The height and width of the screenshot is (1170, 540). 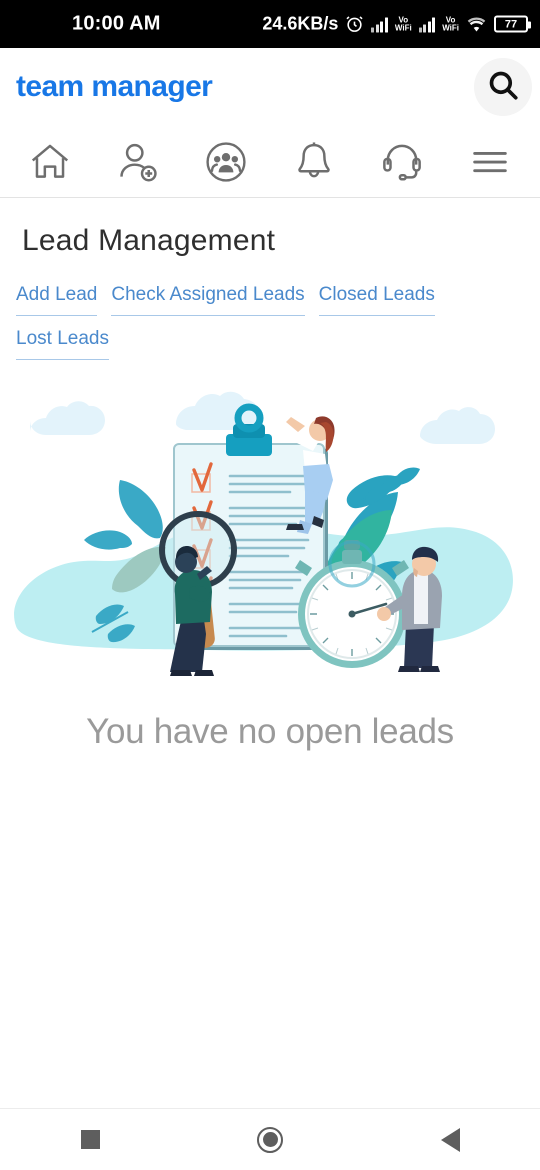 I want to click on nav-item-home, so click(x=50, y=161).